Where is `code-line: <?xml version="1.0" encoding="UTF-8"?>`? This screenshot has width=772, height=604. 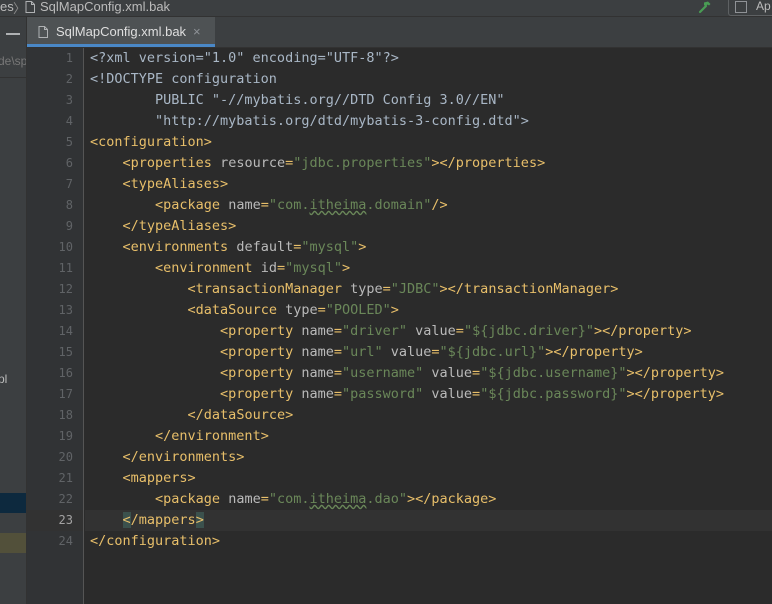
code-line: <?xml version="1.0" encoding="UTF-8"?> is located at coordinates (244, 58).